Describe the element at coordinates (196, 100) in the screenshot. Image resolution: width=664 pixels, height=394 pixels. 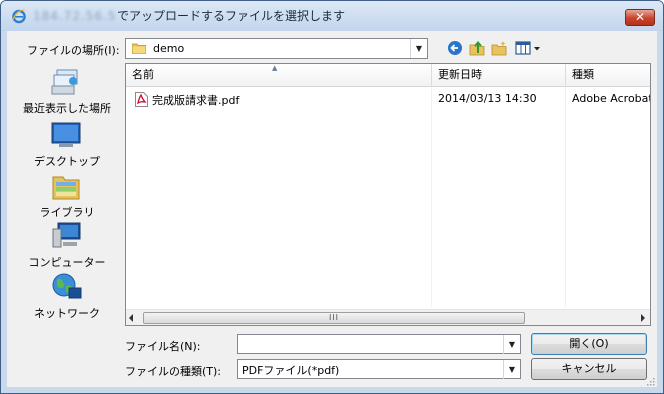
I see `file-name: 完成版請求書.pdf` at that location.